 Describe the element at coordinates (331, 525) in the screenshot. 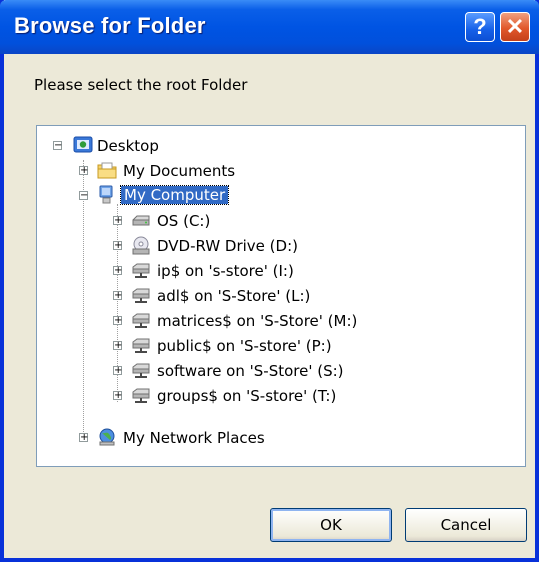

I see `ok-button: OK` at that location.